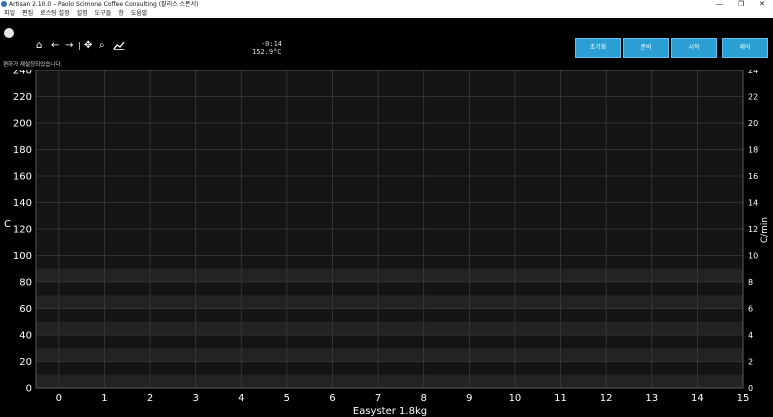  What do you see at coordinates (753, 150) in the screenshot?
I see `y-right-tick-label: 18` at bounding box center [753, 150].